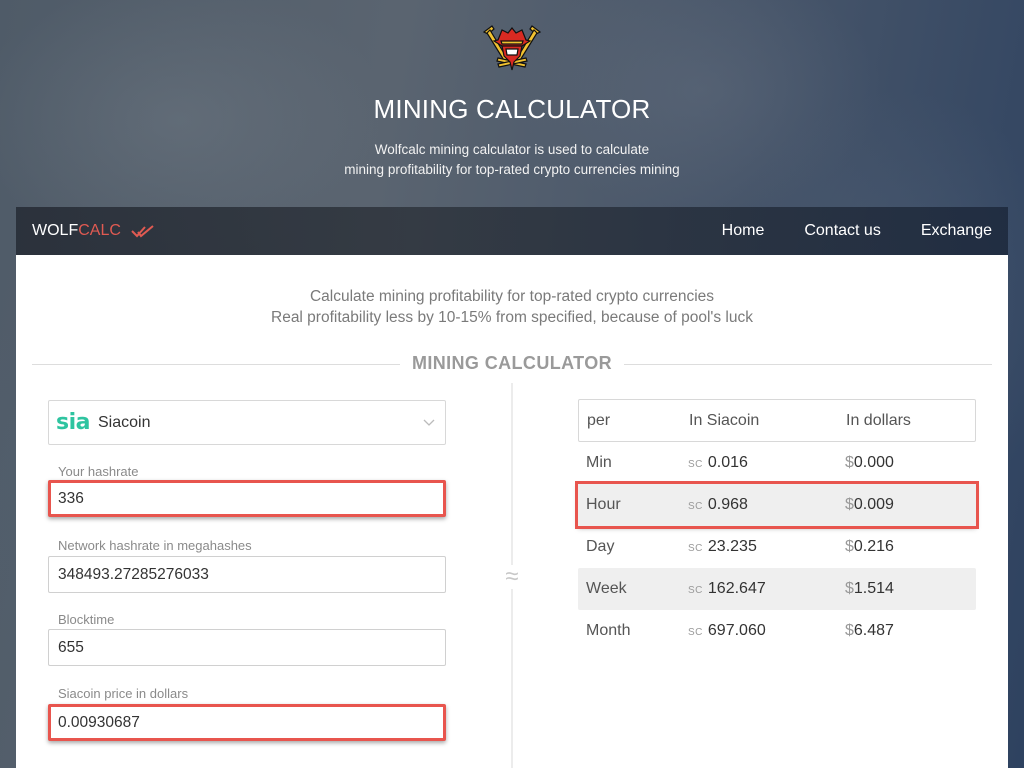  Describe the element at coordinates (247, 722) in the screenshot. I see `coin-price-input` at that location.